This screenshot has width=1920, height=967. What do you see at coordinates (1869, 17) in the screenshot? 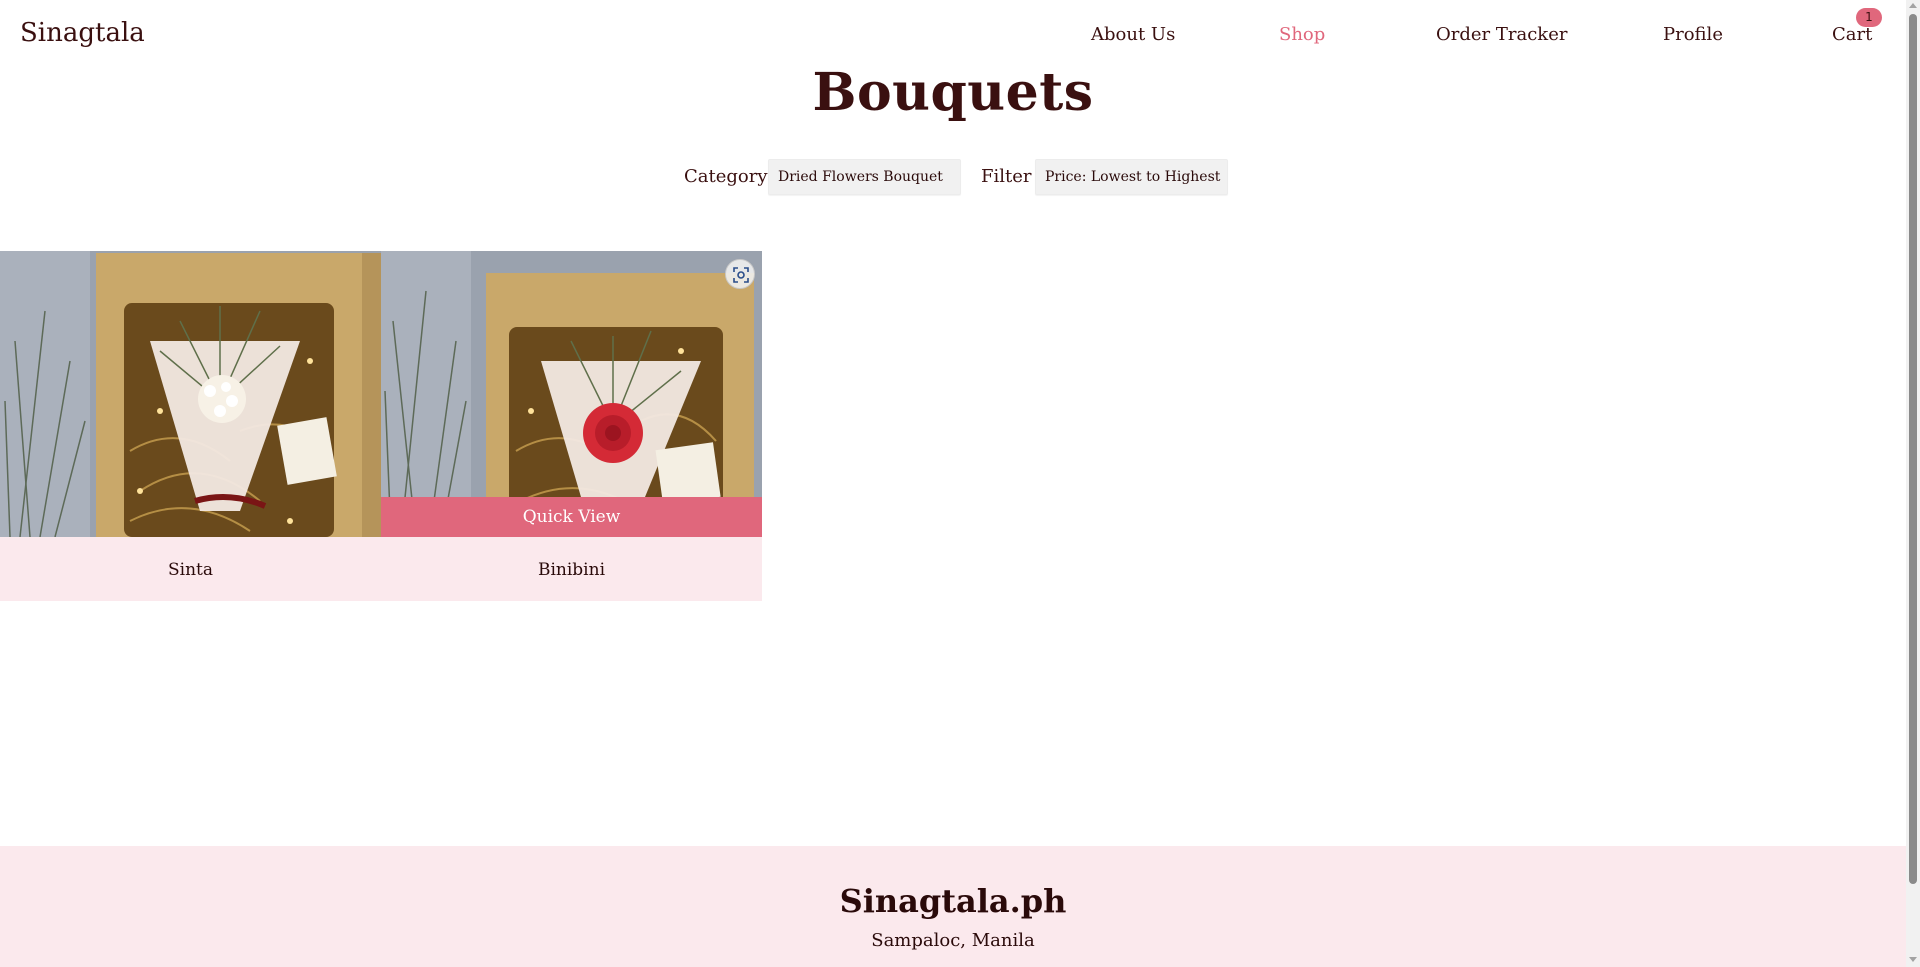
I see `cart-count-badge: 1` at bounding box center [1869, 17].